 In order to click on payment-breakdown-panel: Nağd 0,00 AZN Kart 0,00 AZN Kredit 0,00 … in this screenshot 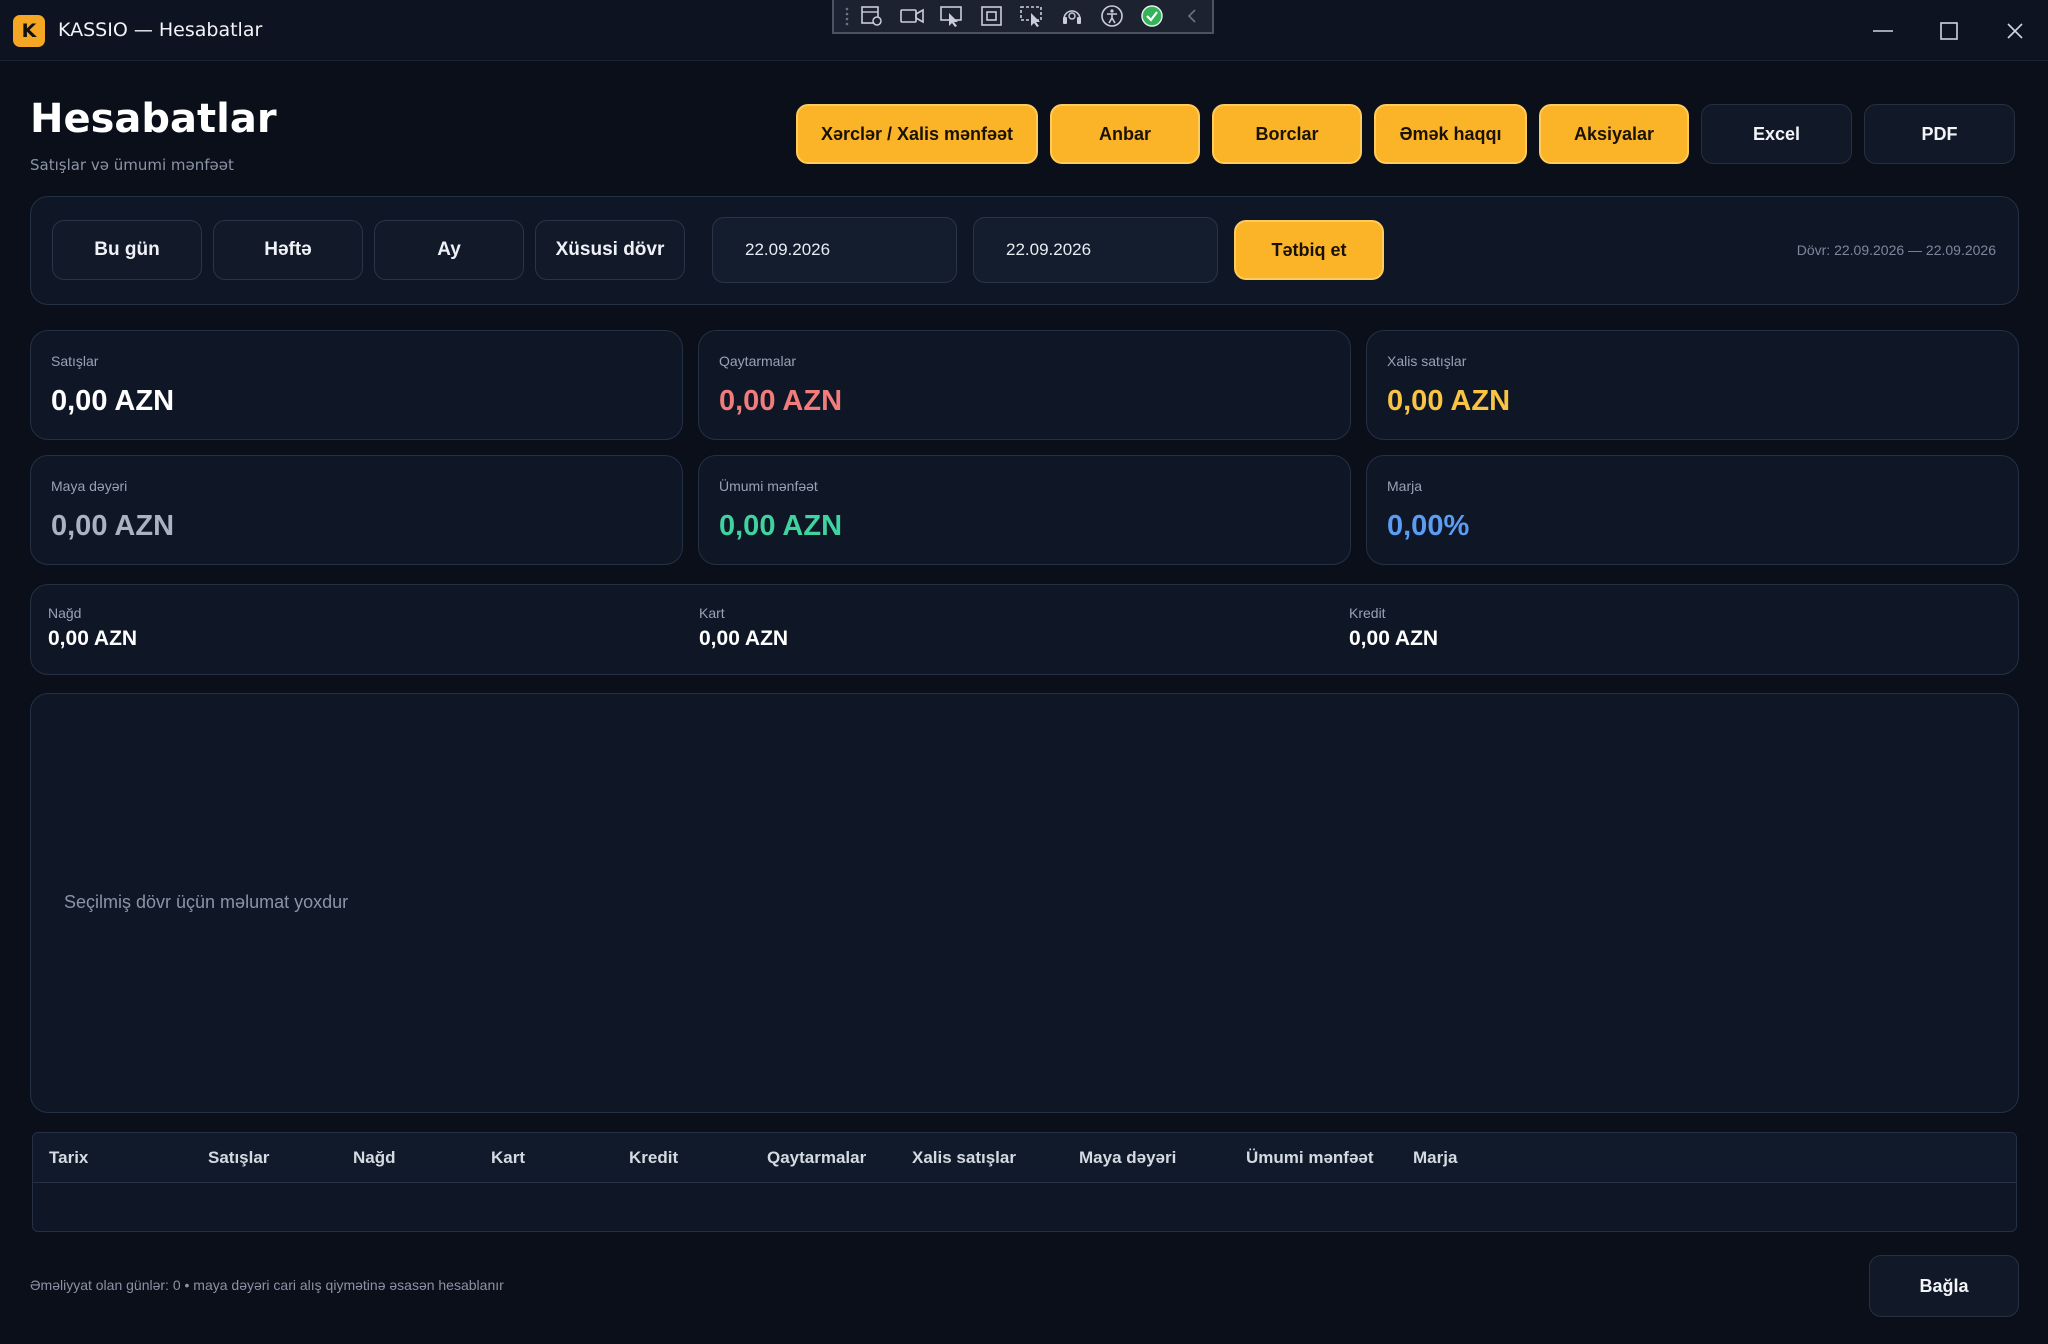, I will do `click(1024, 629)`.